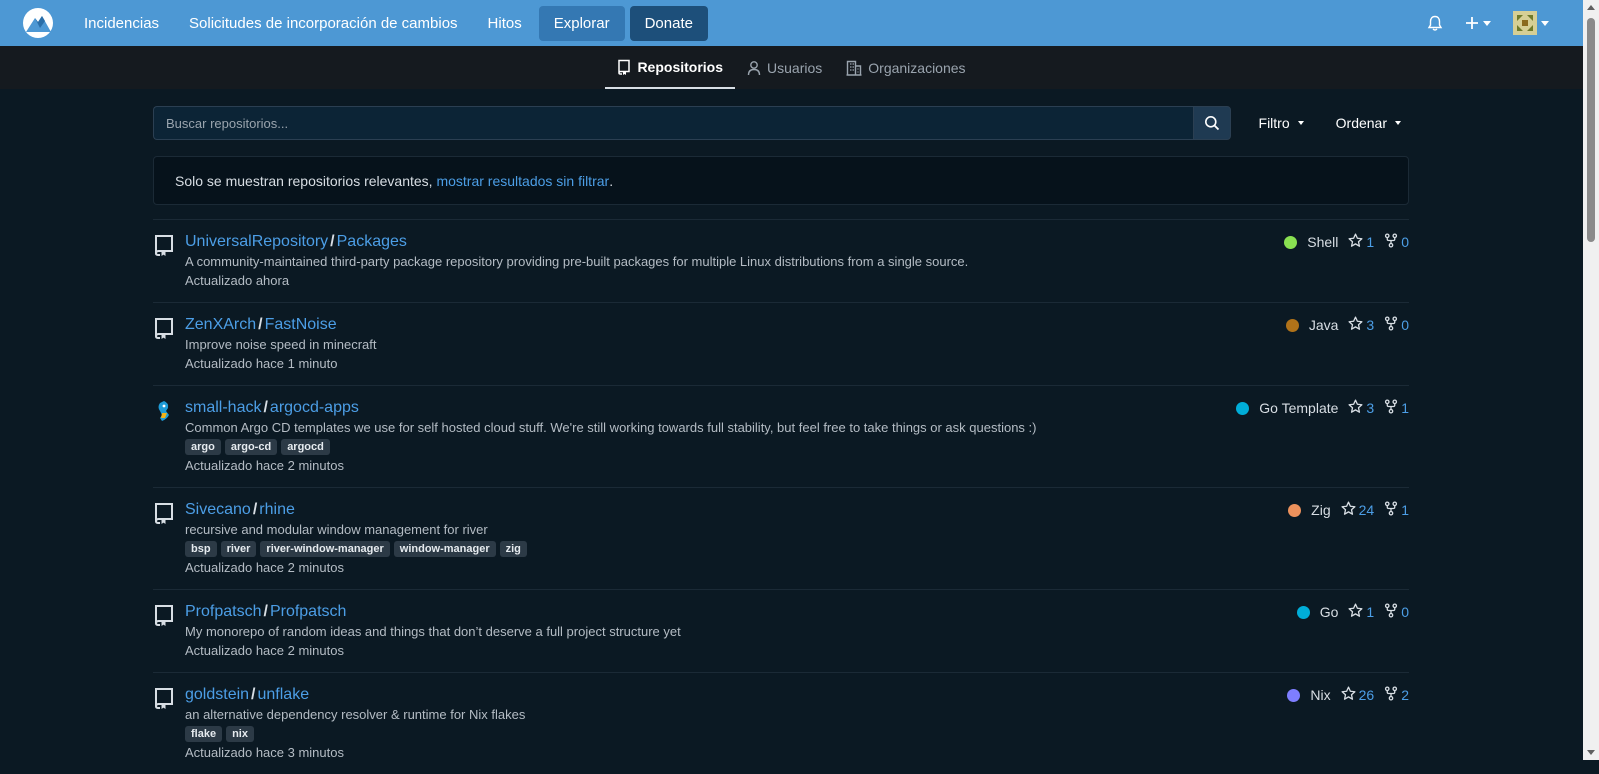 The image size is (1599, 774). I want to click on user-menu, so click(1531, 23).